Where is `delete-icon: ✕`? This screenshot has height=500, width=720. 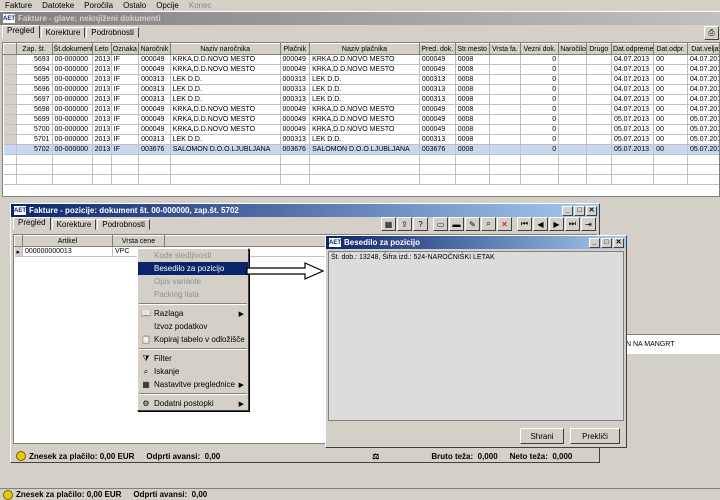
delete-icon: ✕ is located at coordinates (504, 224).